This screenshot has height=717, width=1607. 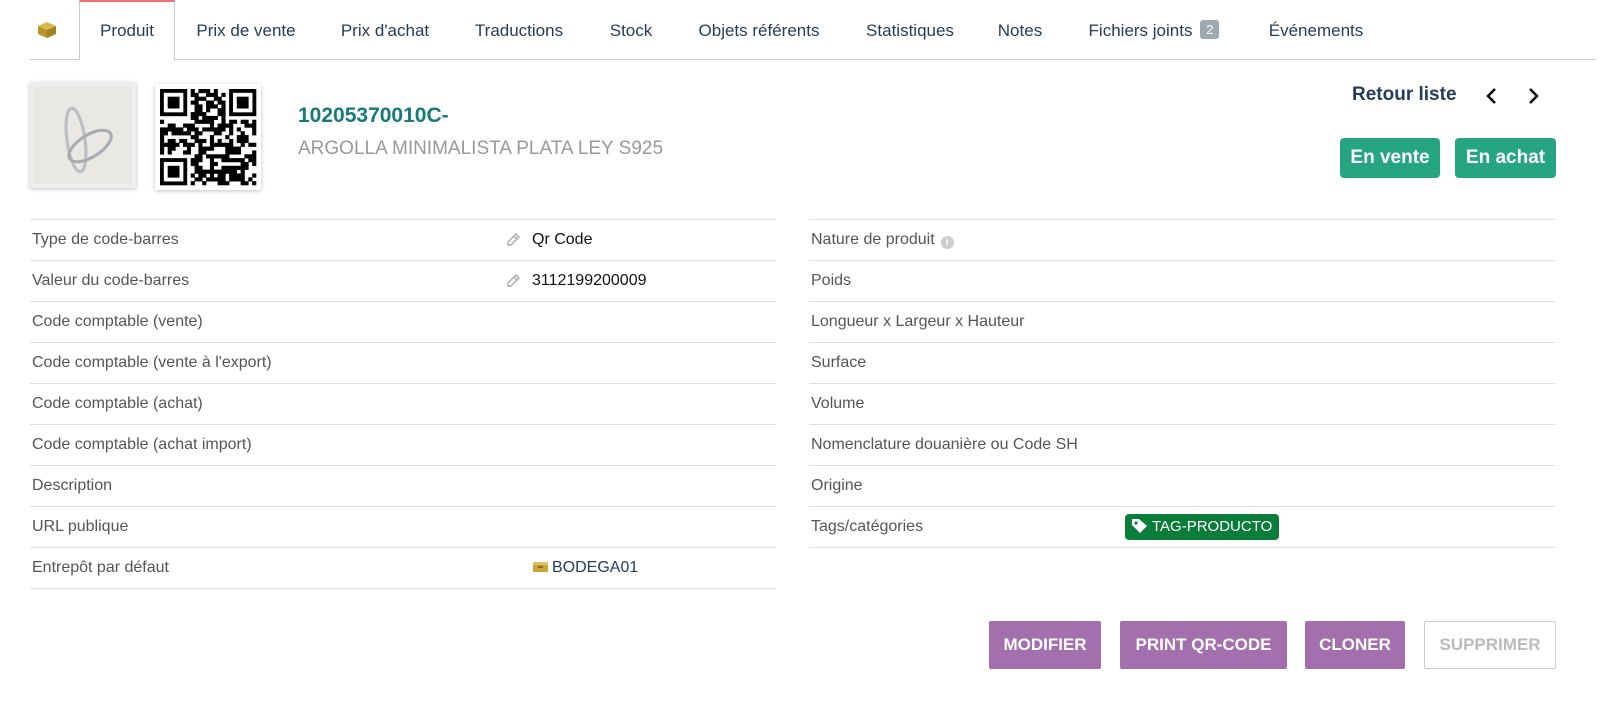 What do you see at coordinates (1492, 96) in the screenshot?
I see `chevron-left-icon` at bounding box center [1492, 96].